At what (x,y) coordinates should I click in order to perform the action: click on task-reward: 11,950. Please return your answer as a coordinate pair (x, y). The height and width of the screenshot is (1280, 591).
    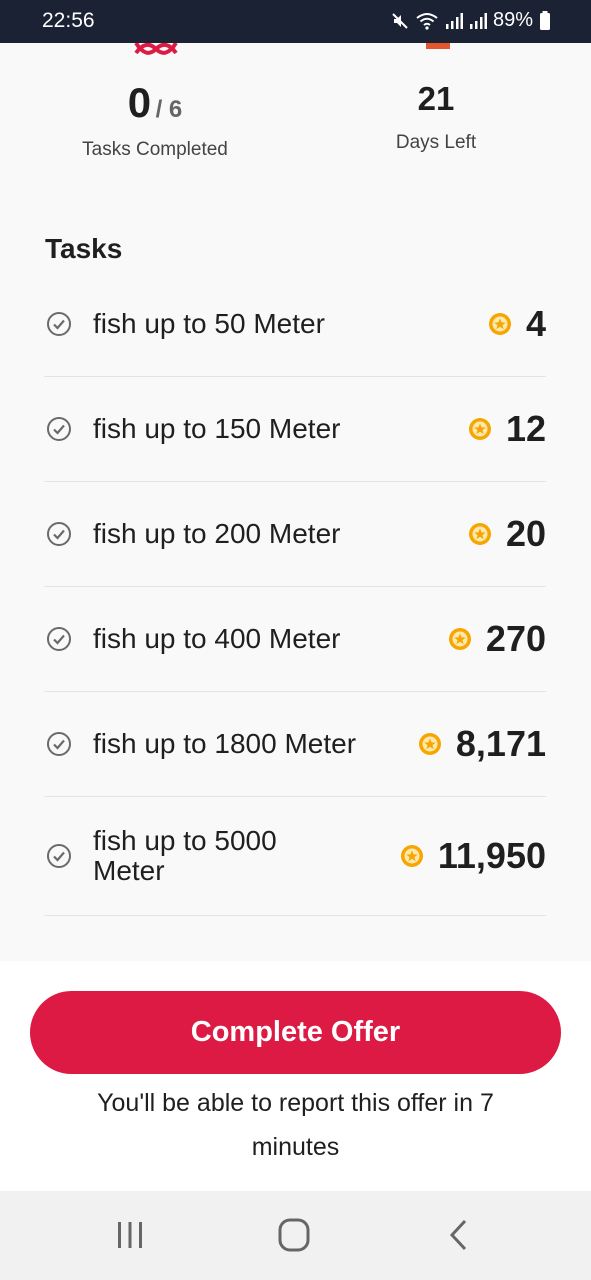
    Looking at the image, I should click on (473, 856).